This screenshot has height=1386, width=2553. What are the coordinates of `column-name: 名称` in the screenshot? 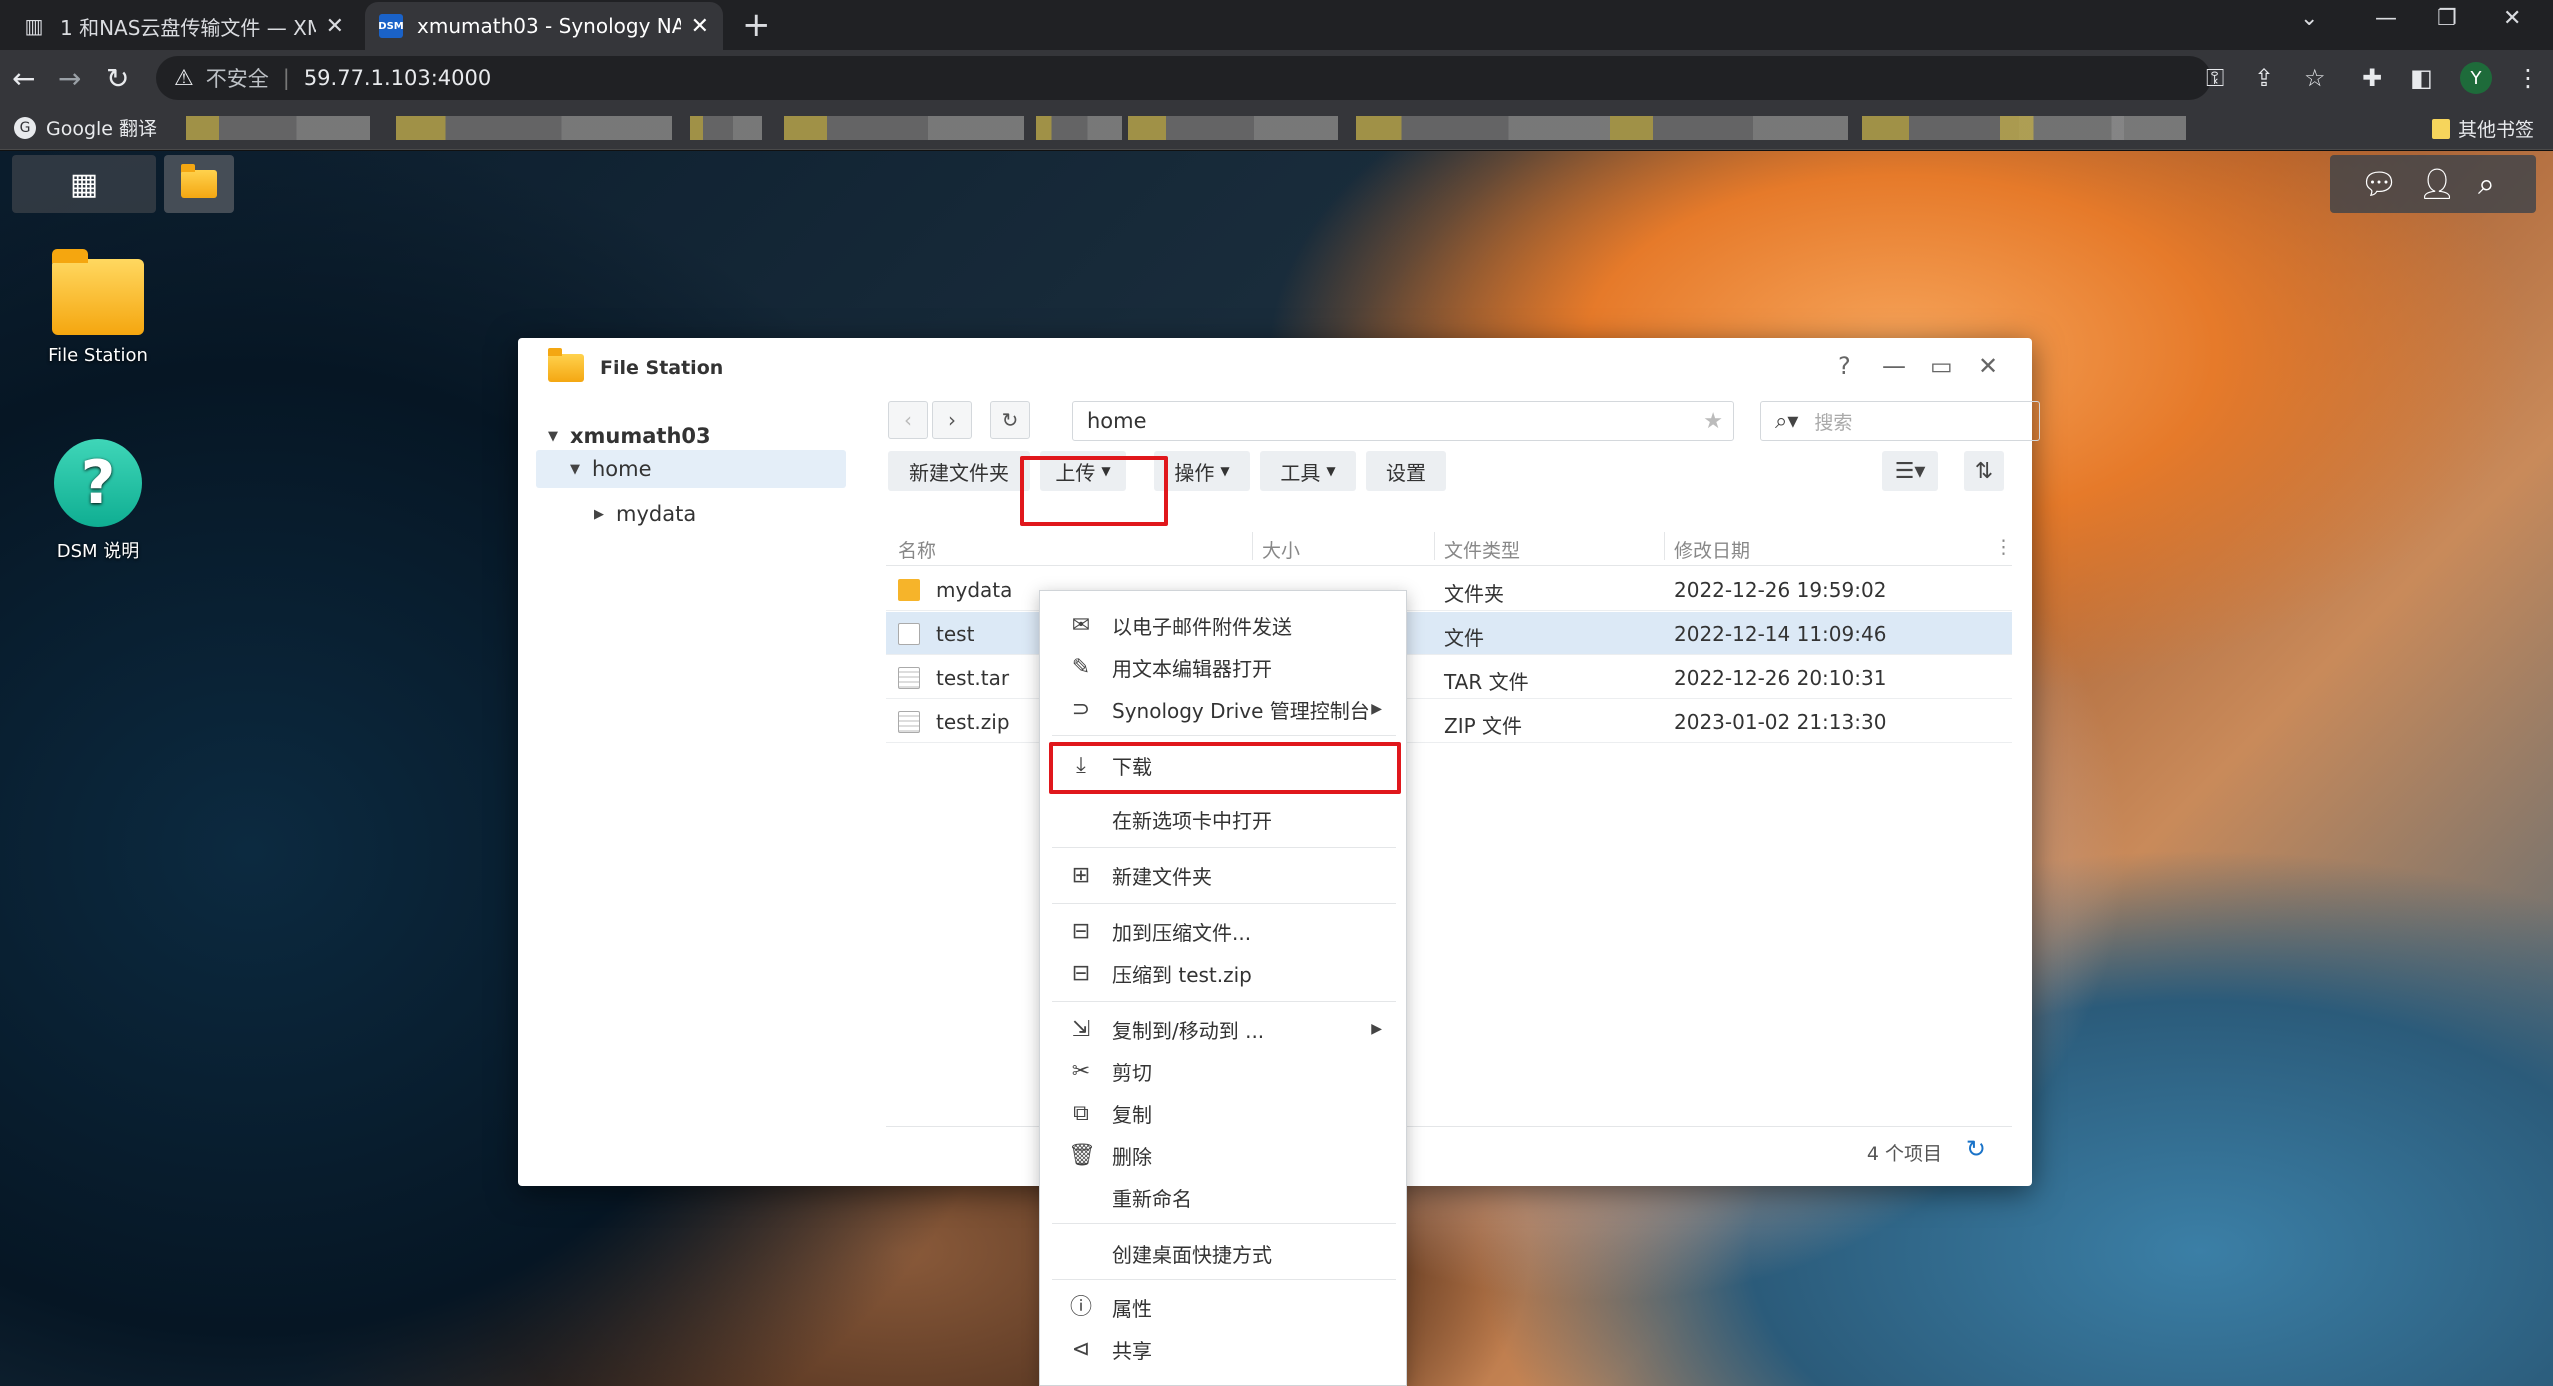 It's located at (917, 549).